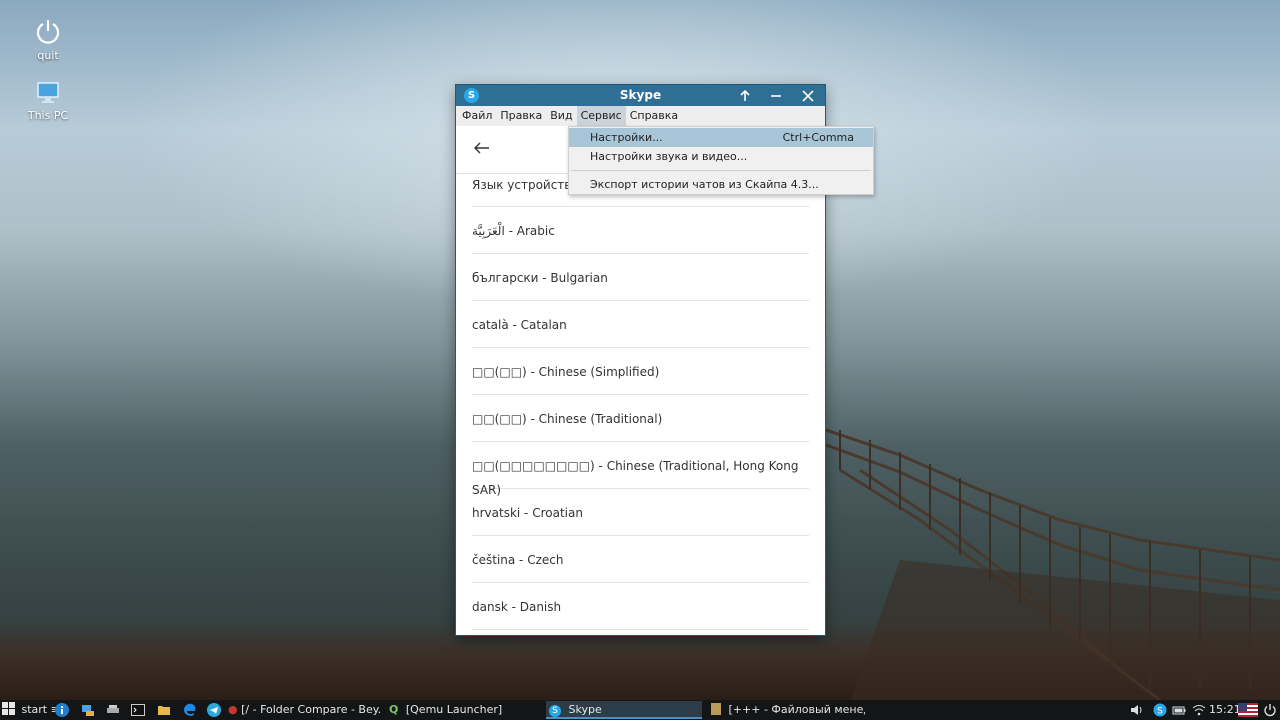 The height and width of the screenshot is (720, 1280). I want to click on title-bar: S Skype, so click(640, 95).